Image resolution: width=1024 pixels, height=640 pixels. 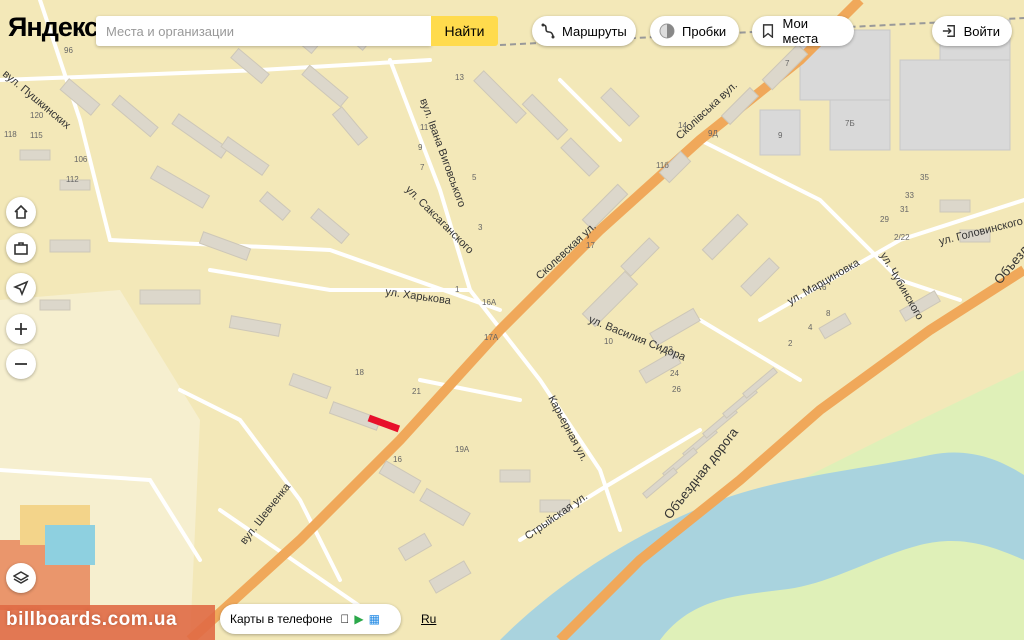 What do you see at coordinates (81, 159) in the screenshot?
I see `house-number: 106` at bounding box center [81, 159].